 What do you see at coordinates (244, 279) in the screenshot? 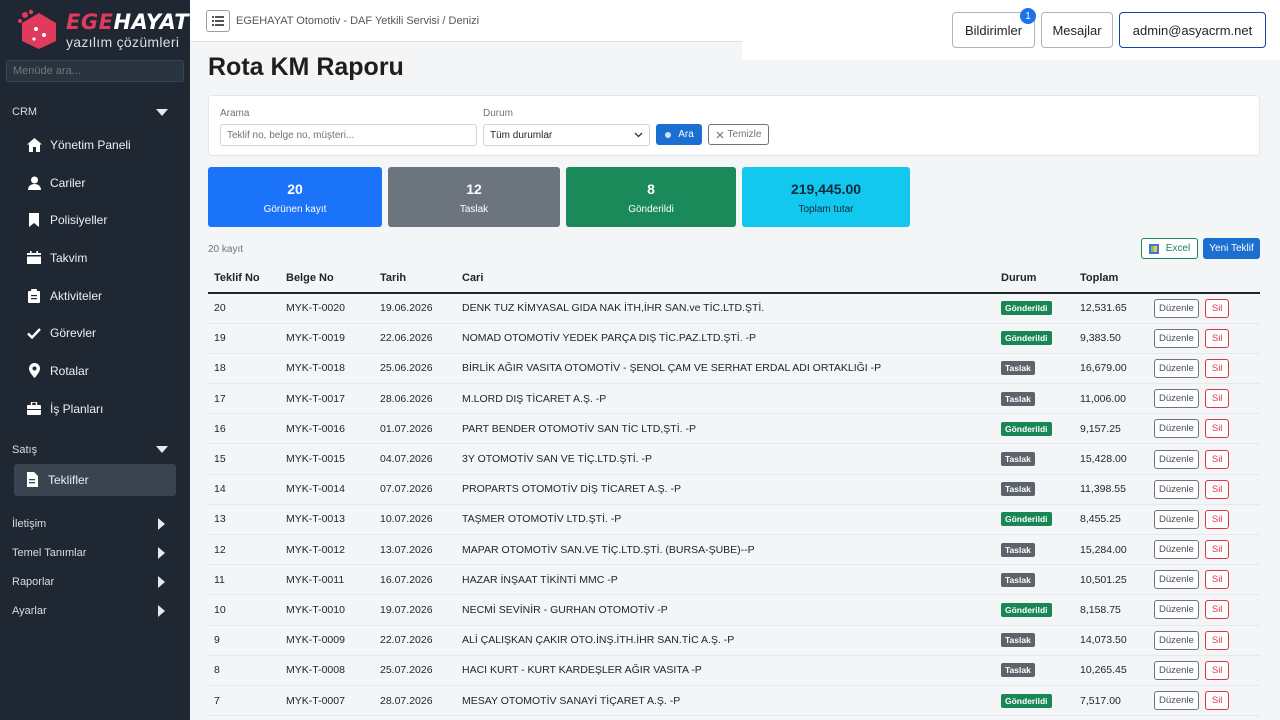
I see `column-header: Teklif No` at bounding box center [244, 279].